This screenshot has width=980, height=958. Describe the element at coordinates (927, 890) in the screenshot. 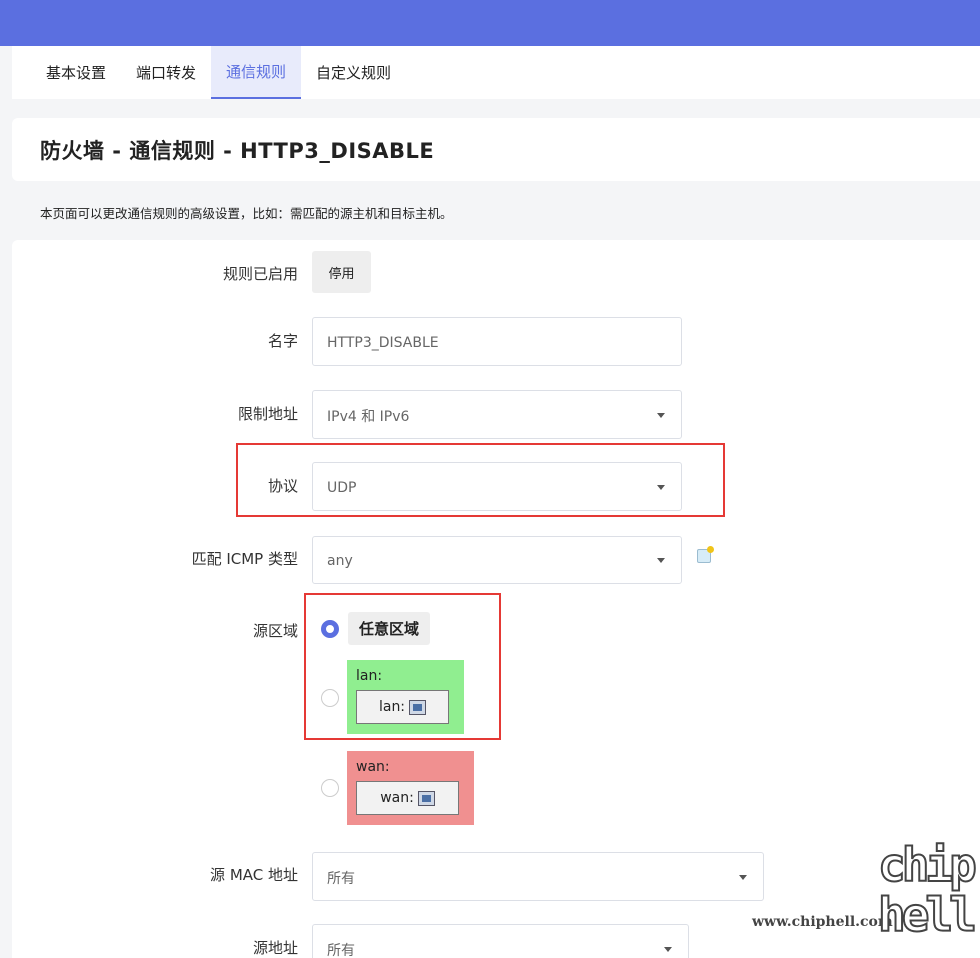

I see `watermark-logo: chip hell` at that location.